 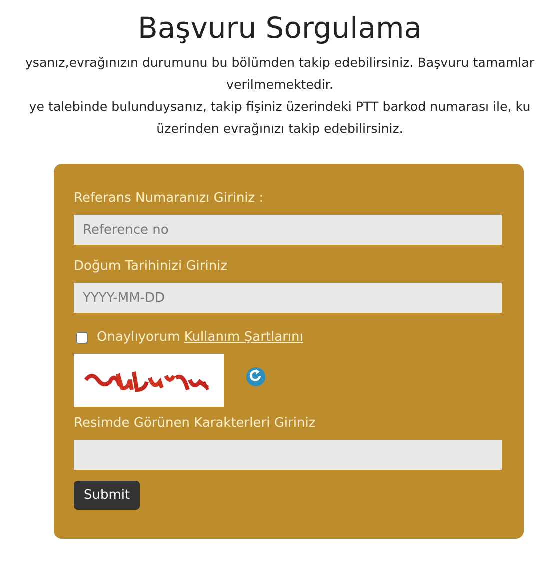 What do you see at coordinates (280, 28) in the screenshot?
I see `page-title: Başvuru Sorgulama` at bounding box center [280, 28].